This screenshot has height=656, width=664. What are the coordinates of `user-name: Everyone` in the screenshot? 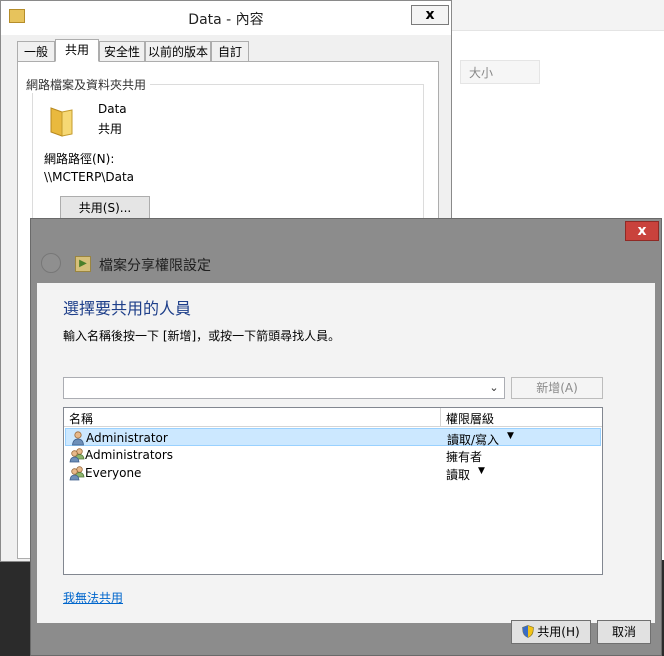 It's located at (113, 473).